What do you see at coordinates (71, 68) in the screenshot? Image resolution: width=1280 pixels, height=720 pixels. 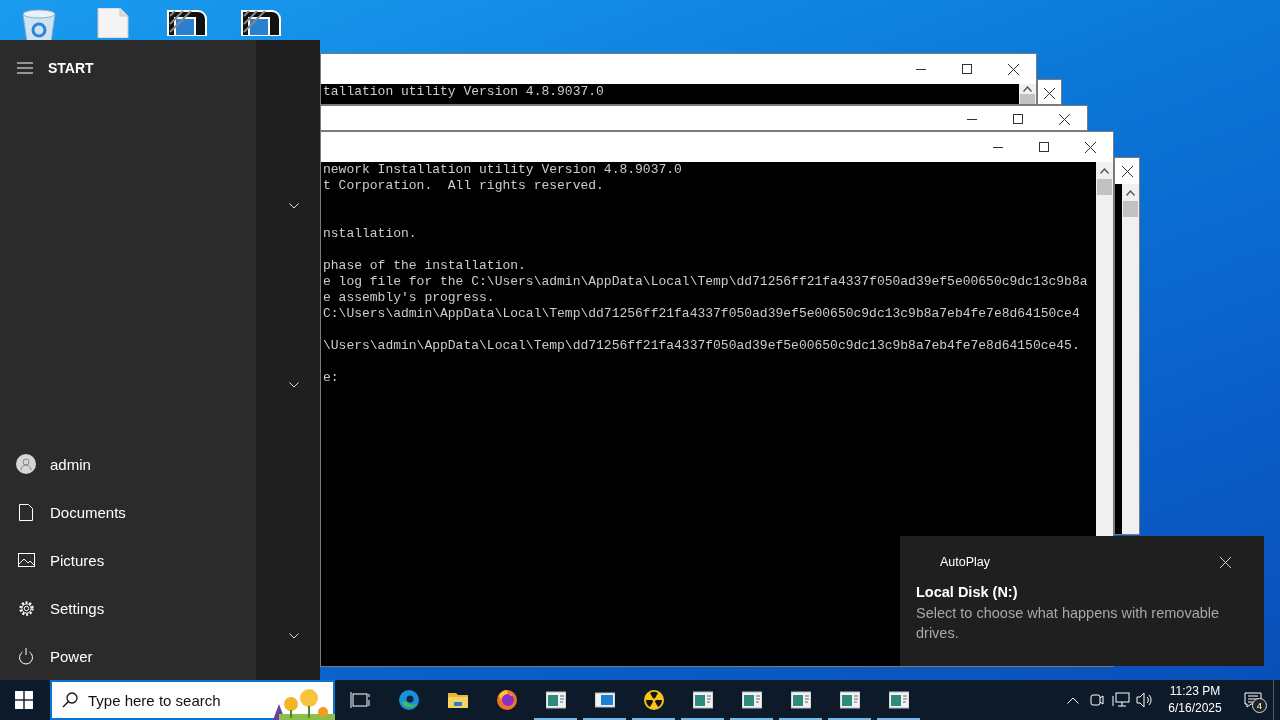 I see `start-title: START` at bounding box center [71, 68].